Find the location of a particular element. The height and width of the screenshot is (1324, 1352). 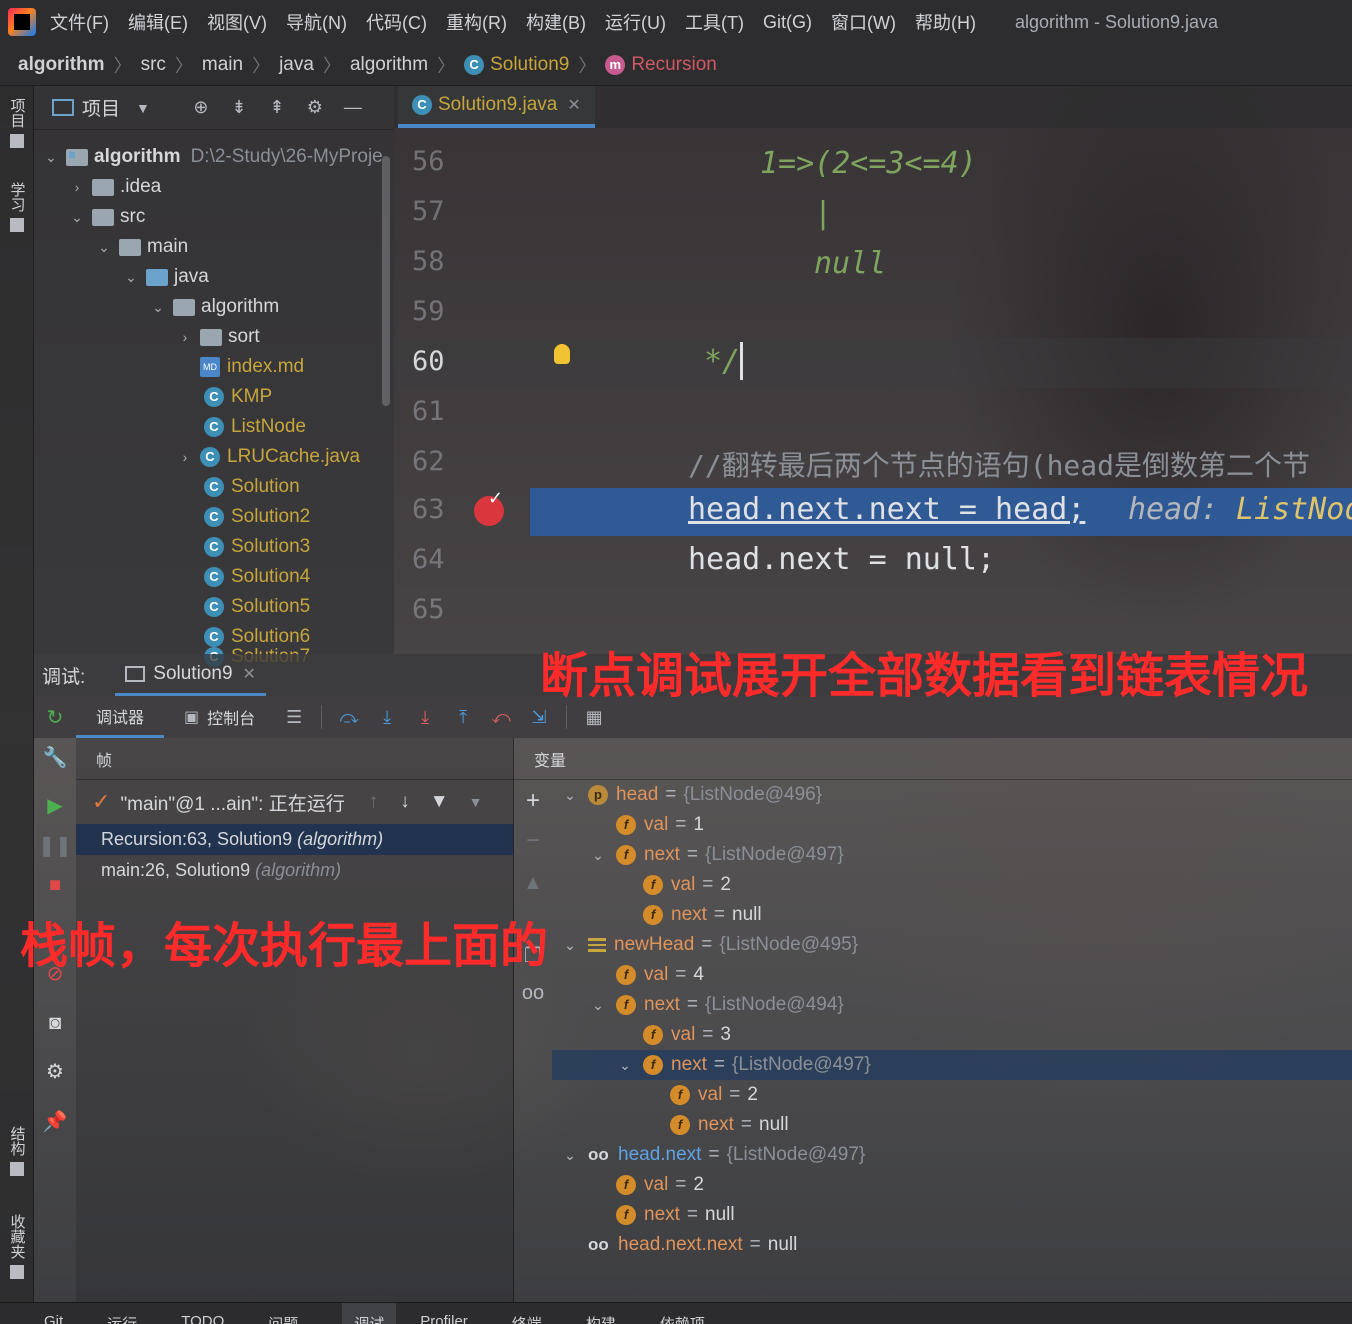

tool-dependencies: 依赖项 is located at coordinates (682, 1313).